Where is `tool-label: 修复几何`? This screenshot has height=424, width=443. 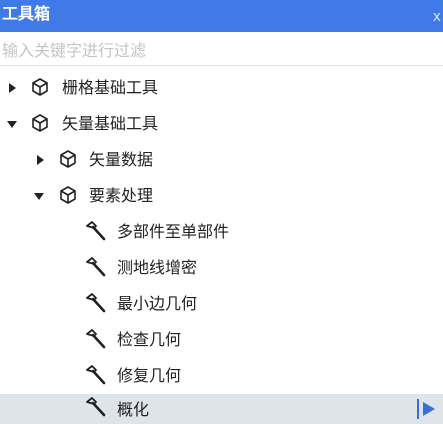 tool-label: 修复几何 is located at coordinates (149, 375).